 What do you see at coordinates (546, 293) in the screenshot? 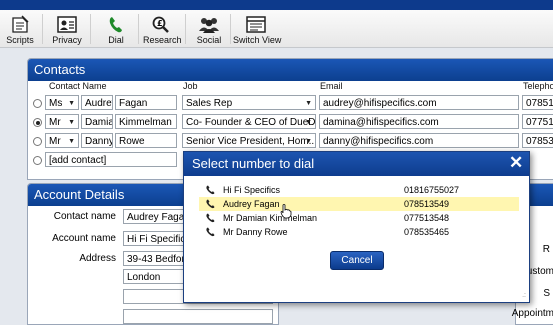
I see `right-label-s: S` at bounding box center [546, 293].